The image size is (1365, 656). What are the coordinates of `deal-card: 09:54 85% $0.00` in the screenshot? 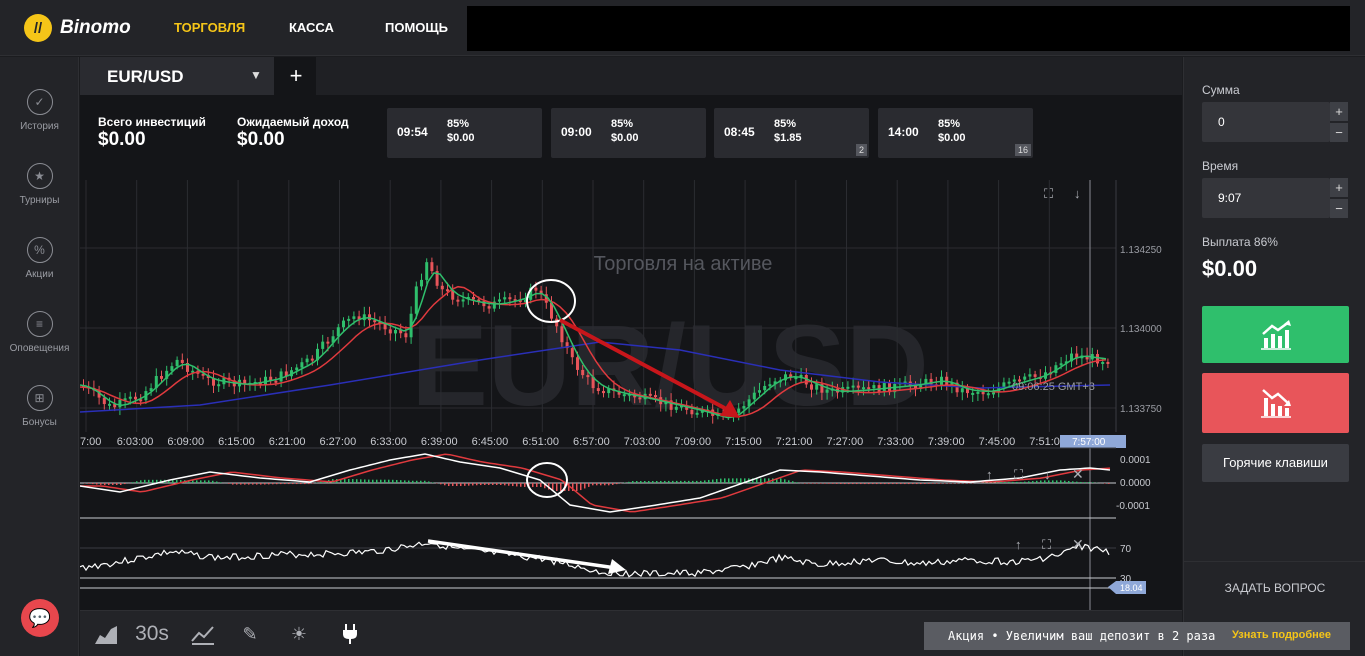 It's located at (464, 133).